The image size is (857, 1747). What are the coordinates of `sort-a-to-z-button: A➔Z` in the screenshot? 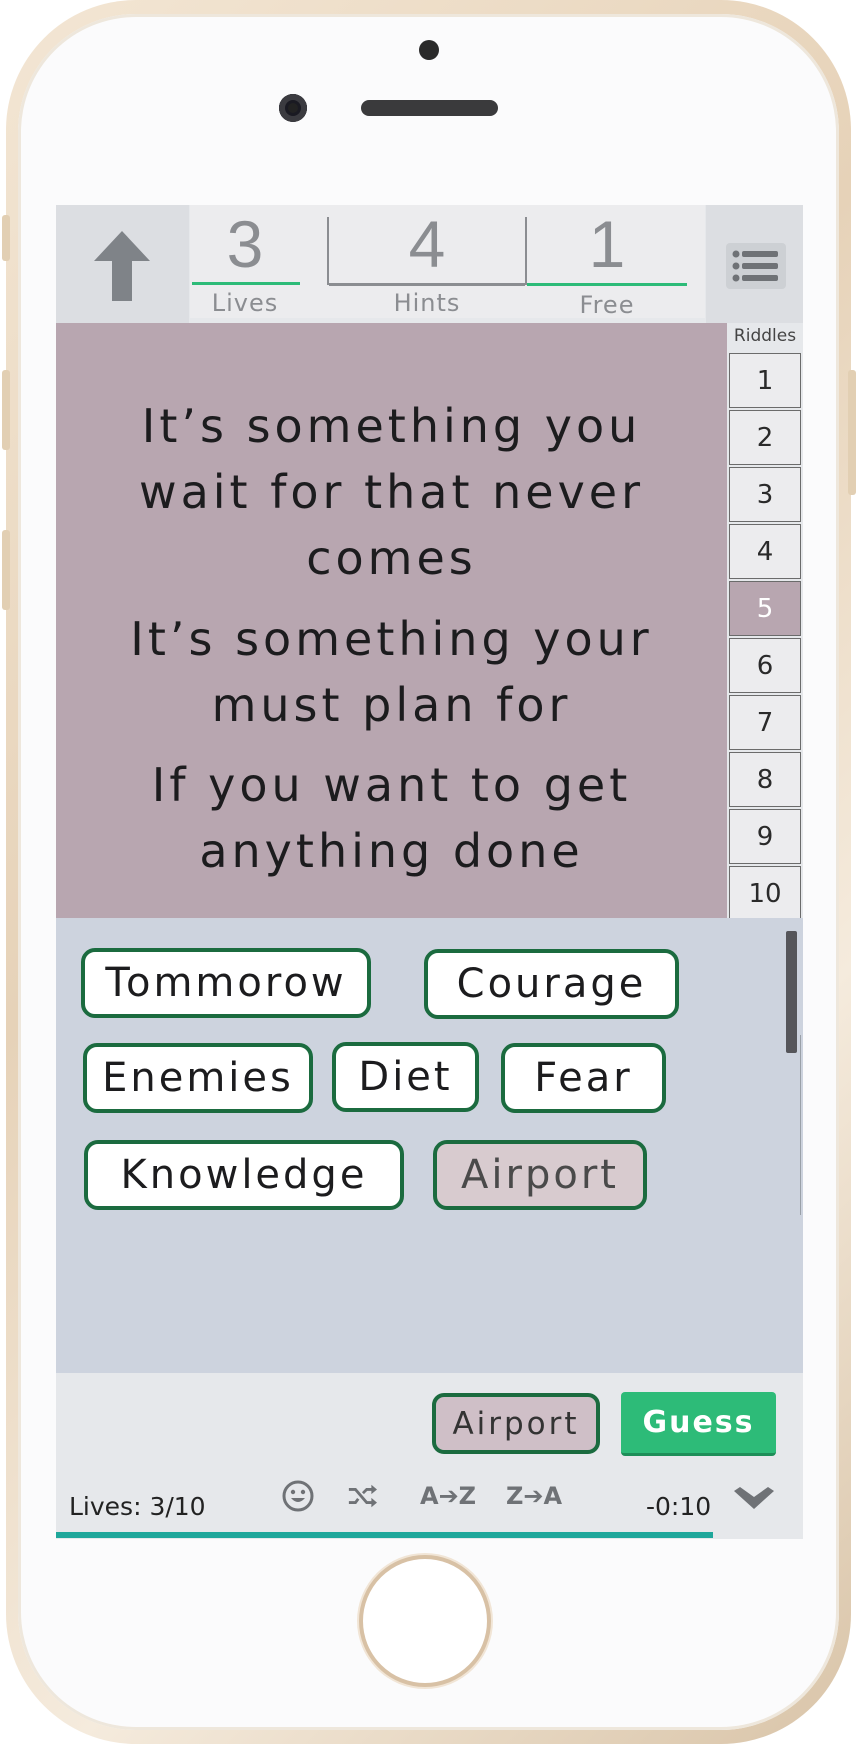 It's located at (448, 1496).